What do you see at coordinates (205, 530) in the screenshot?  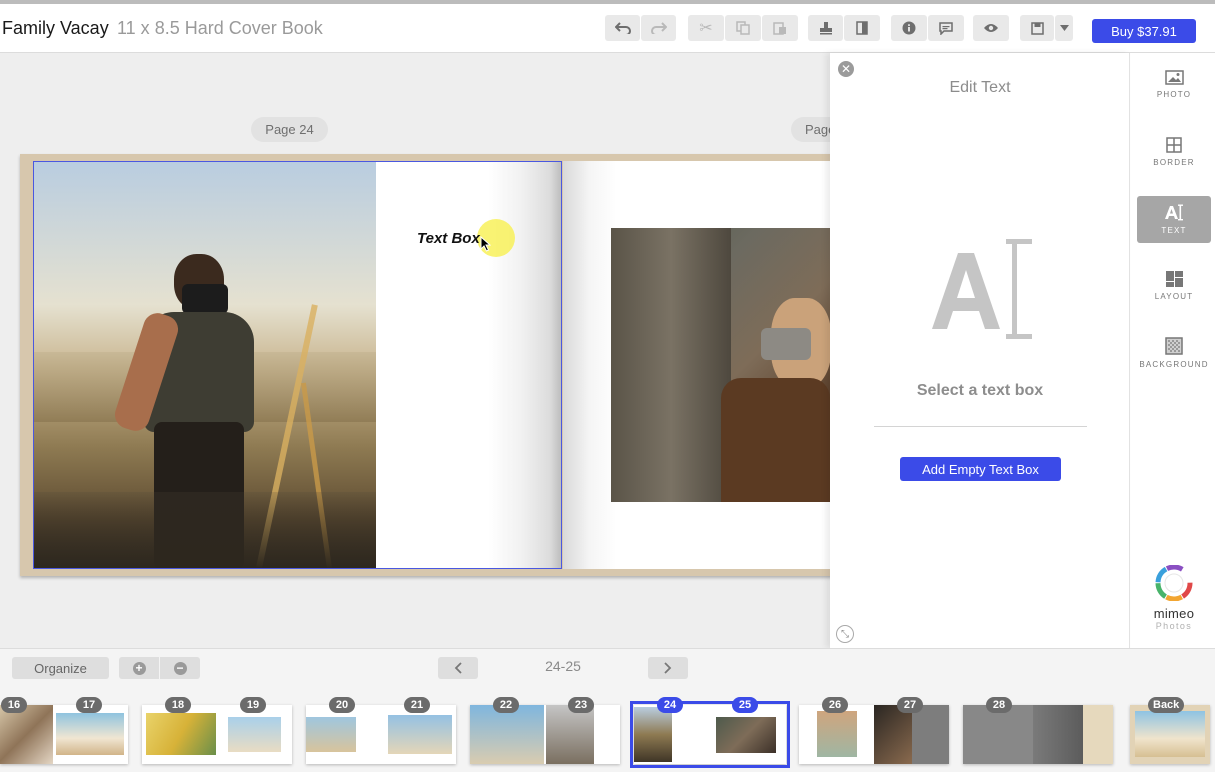 I see `foreground-rocks` at bounding box center [205, 530].